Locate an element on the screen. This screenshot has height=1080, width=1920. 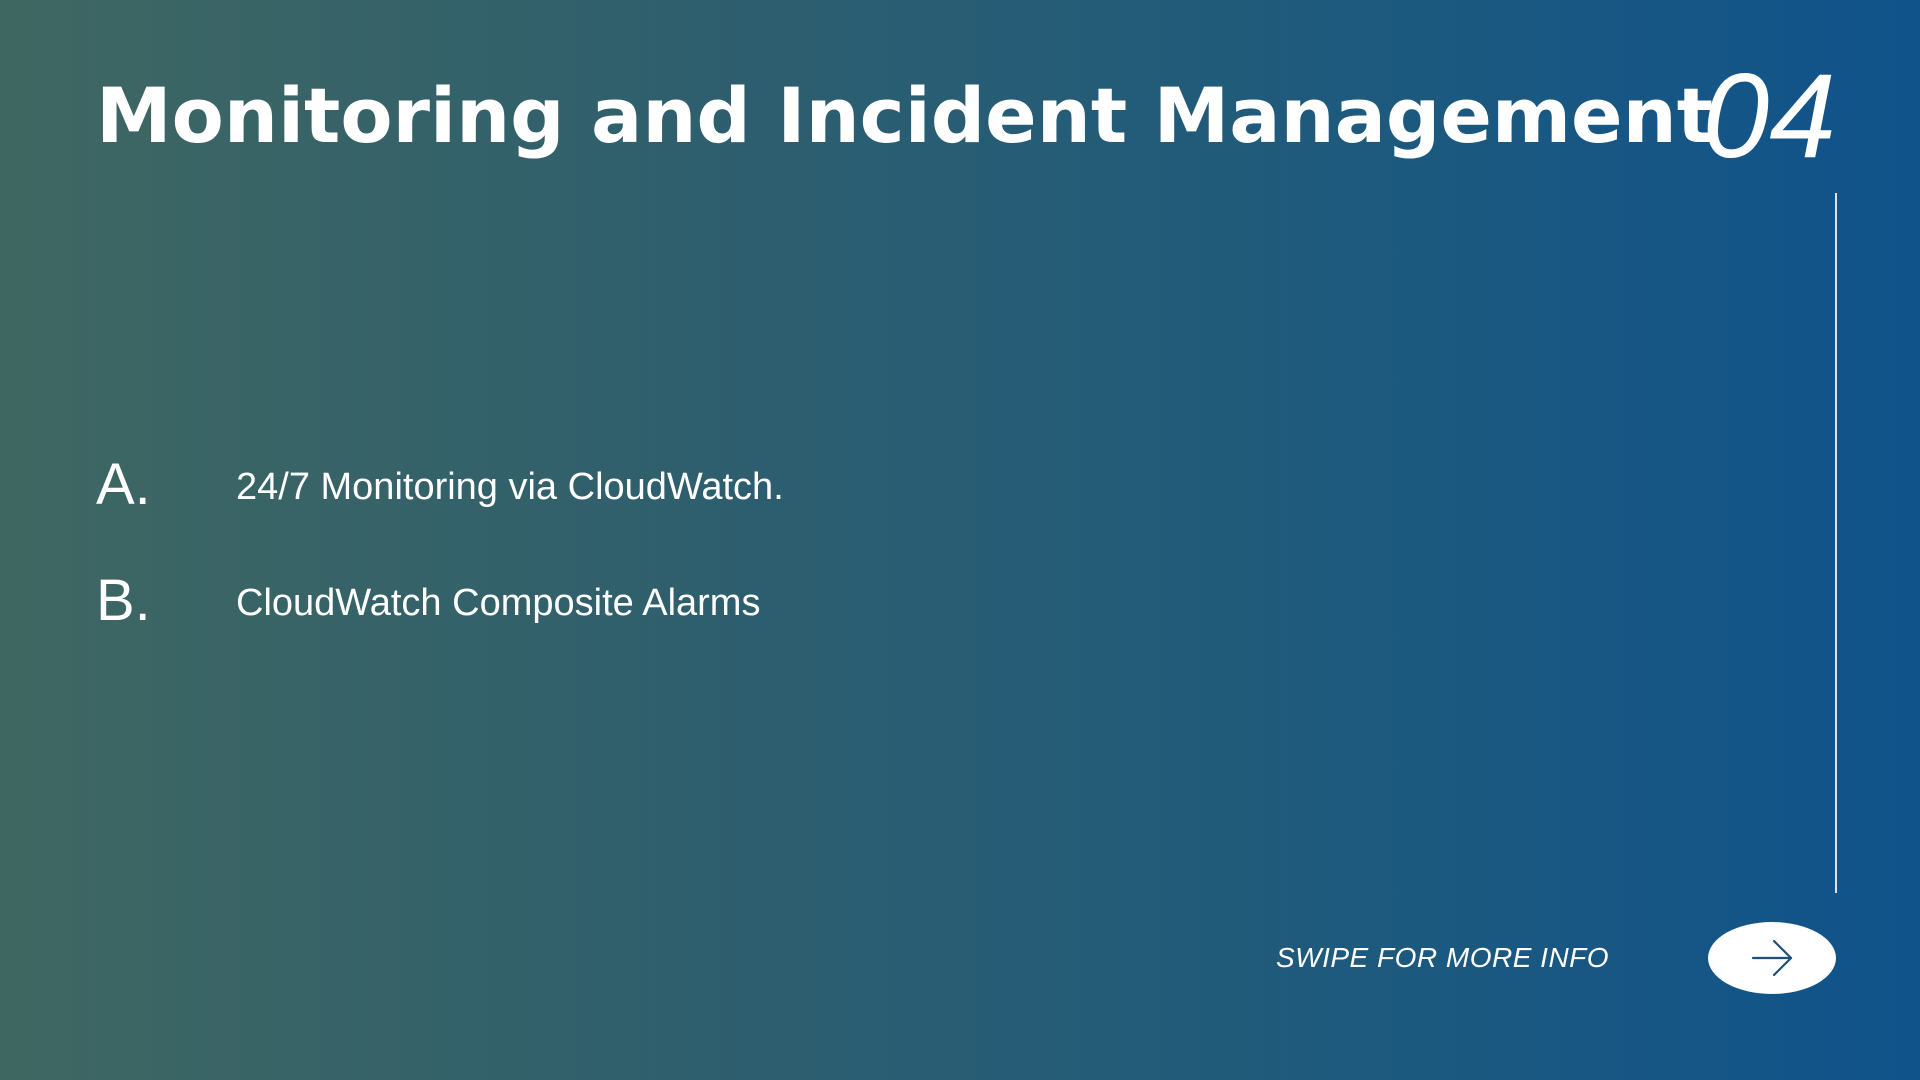
slide-number: 04 is located at coordinates (1769, 116).